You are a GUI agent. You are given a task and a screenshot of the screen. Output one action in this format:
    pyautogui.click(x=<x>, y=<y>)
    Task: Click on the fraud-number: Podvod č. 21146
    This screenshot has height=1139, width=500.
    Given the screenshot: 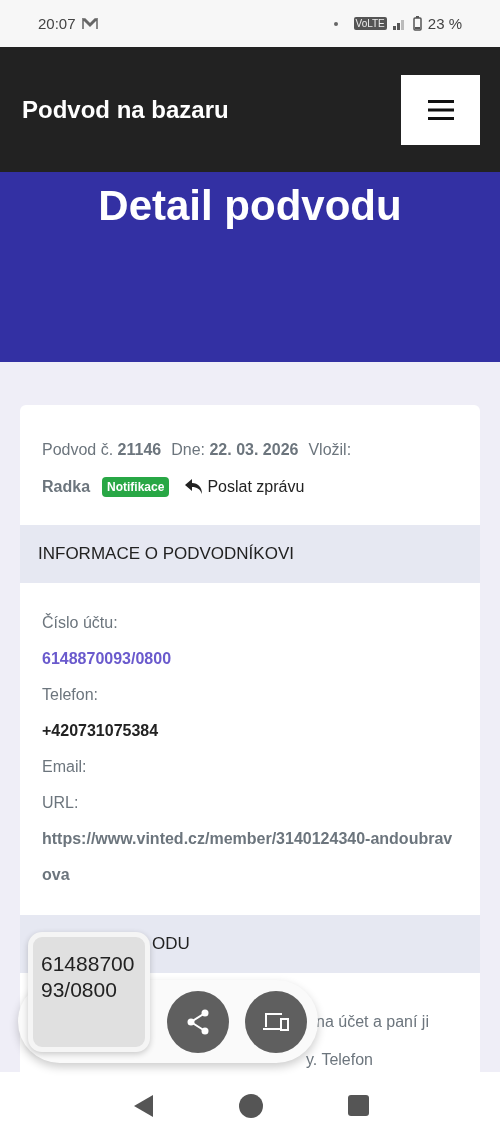 What is the action you would take?
    pyautogui.click(x=102, y=449)
    